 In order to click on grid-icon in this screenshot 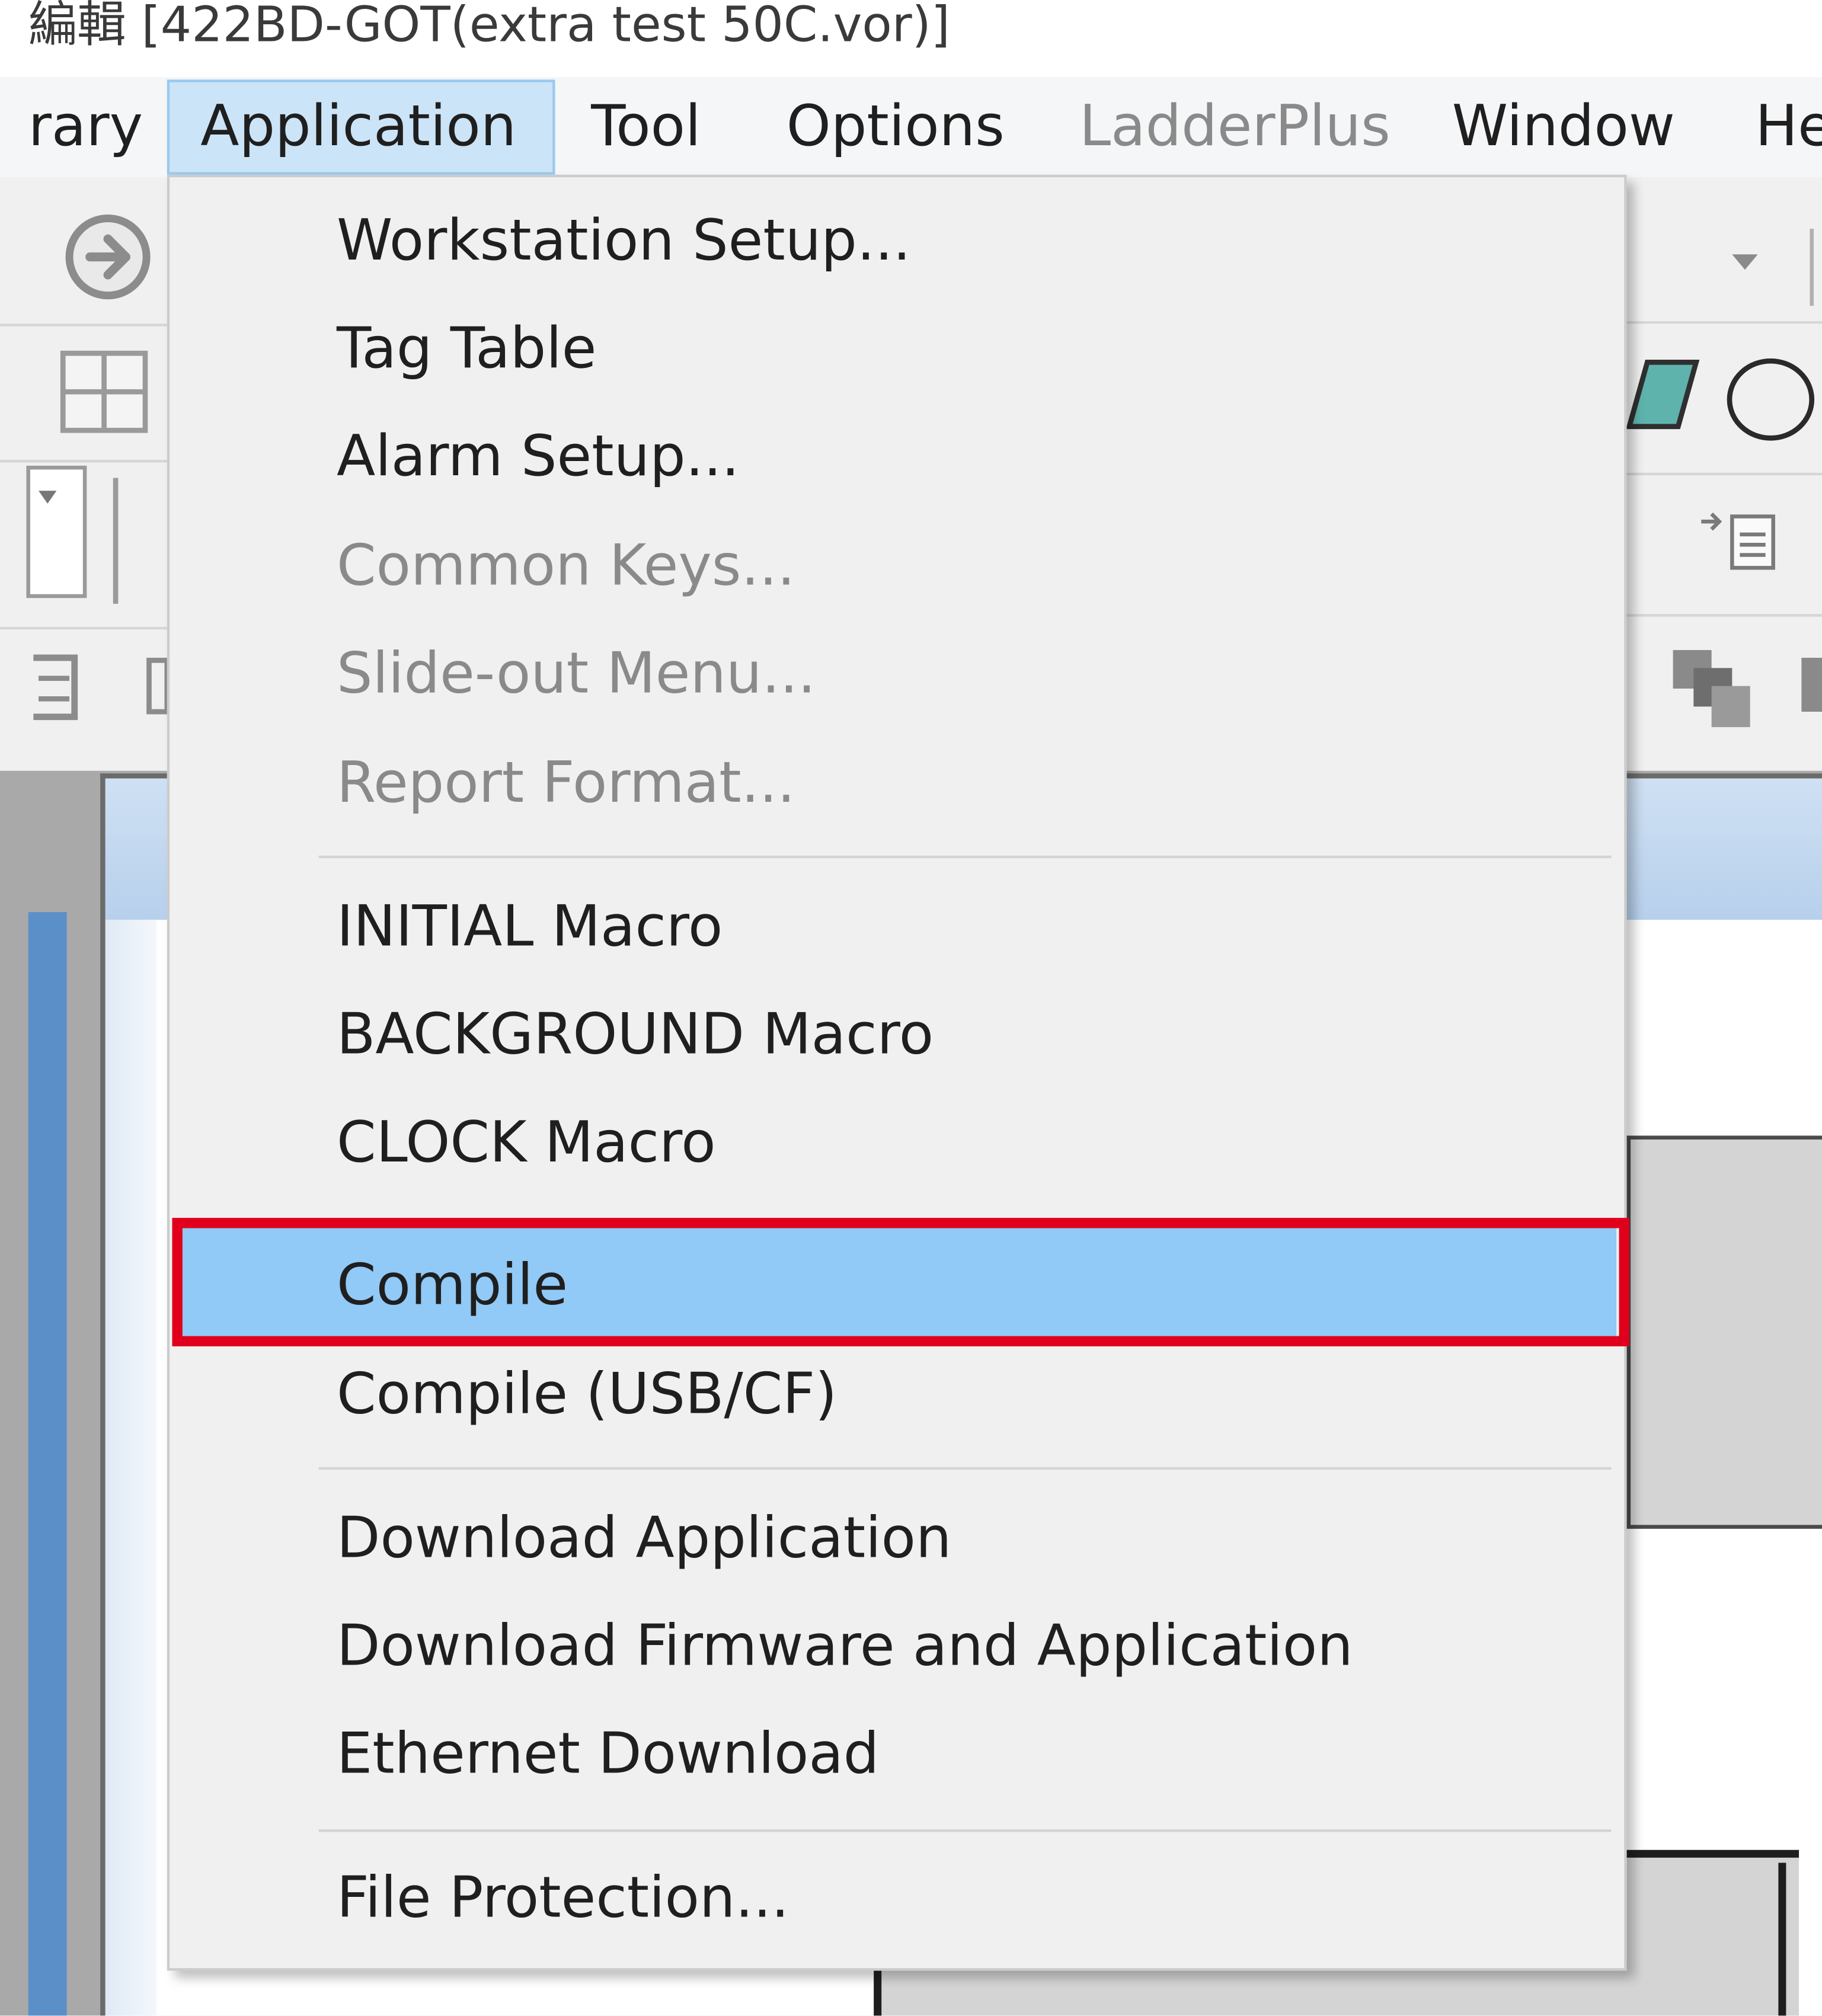, I will do `click(104, 392)`.